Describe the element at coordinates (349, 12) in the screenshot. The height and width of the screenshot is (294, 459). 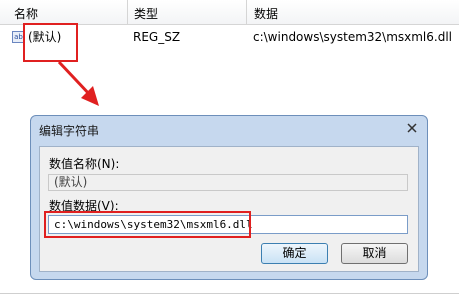
I see `column-header-data: 数据` at that location.